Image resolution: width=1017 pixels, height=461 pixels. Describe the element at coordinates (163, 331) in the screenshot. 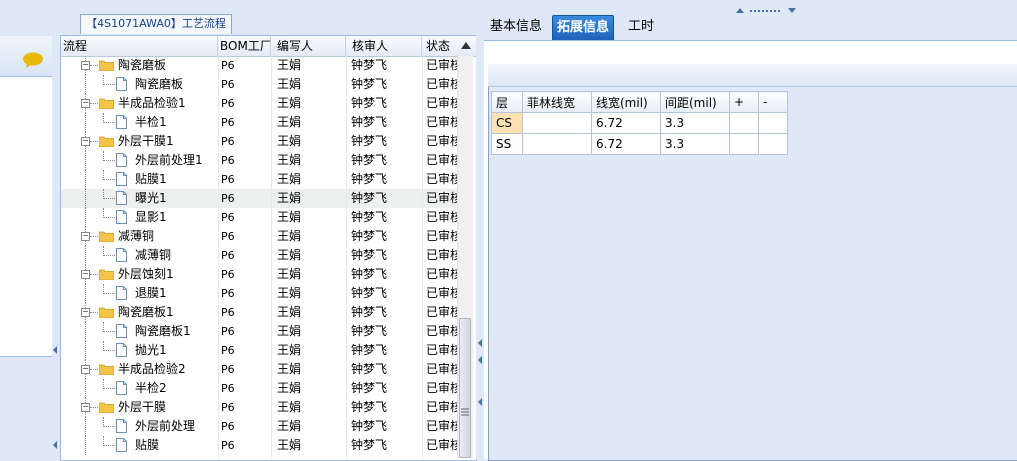

I see `tree-item-label: 陶瓷磨板1` at that location.